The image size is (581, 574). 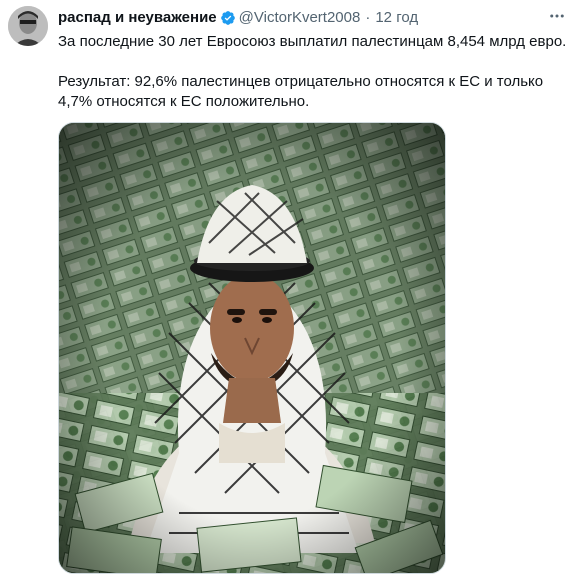 What do you see at coordinates (28, 26) in the screenshot?
I see `avatar` at bounding box center [28, 26].